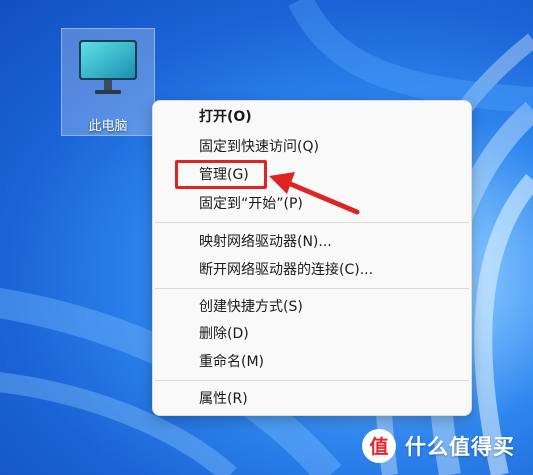  What do you see at coordinates (259, 147) in the screenshot?
I see `menu-item-pin-quick-access: 固定到快速访问(Q)` at bounding box center [259, 147].